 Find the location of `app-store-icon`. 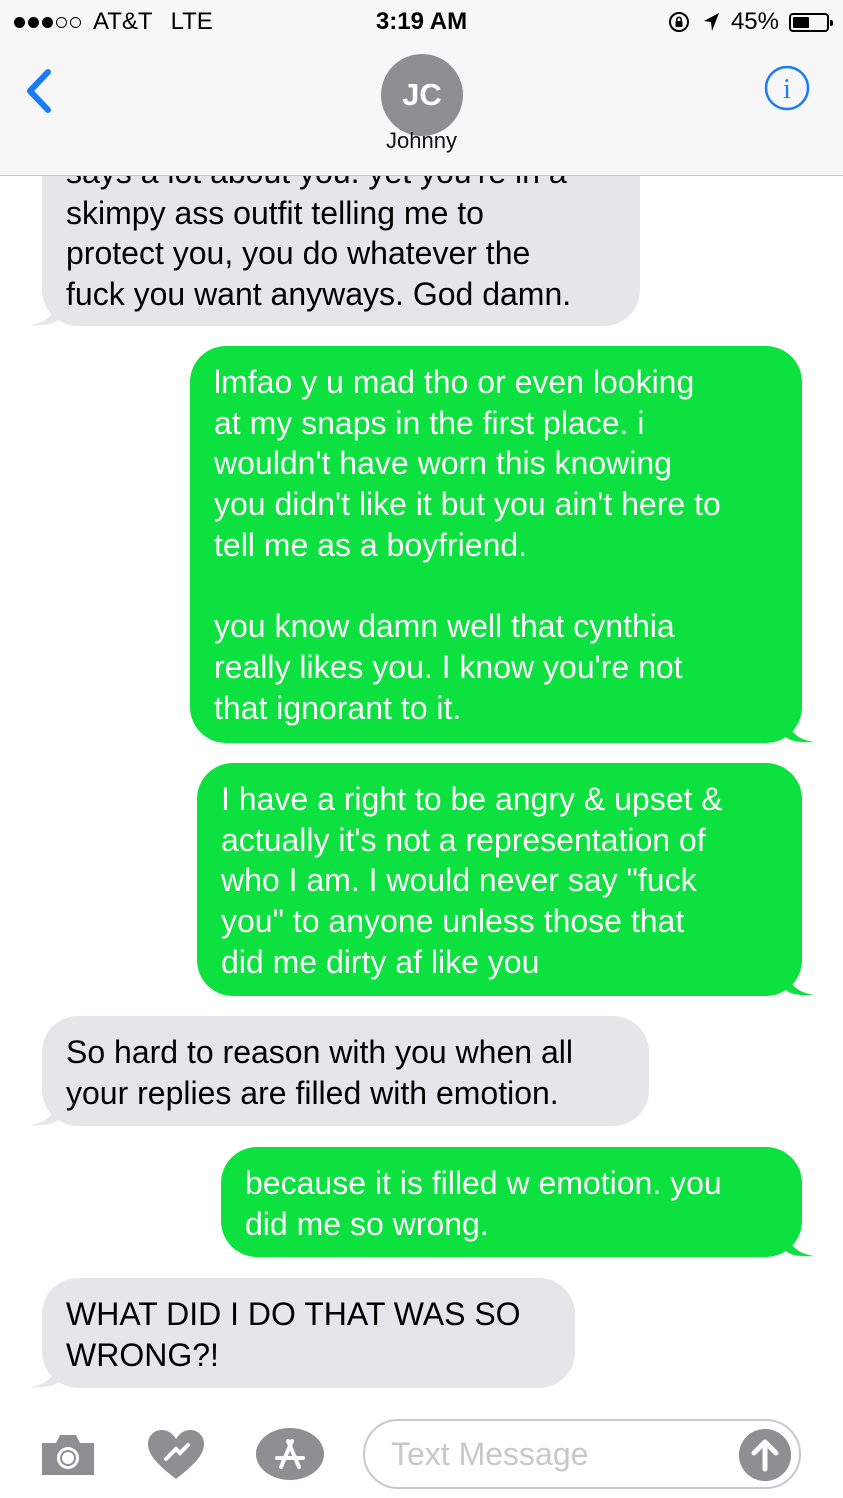

app-store-icon is located at coordinates (290, 1454).